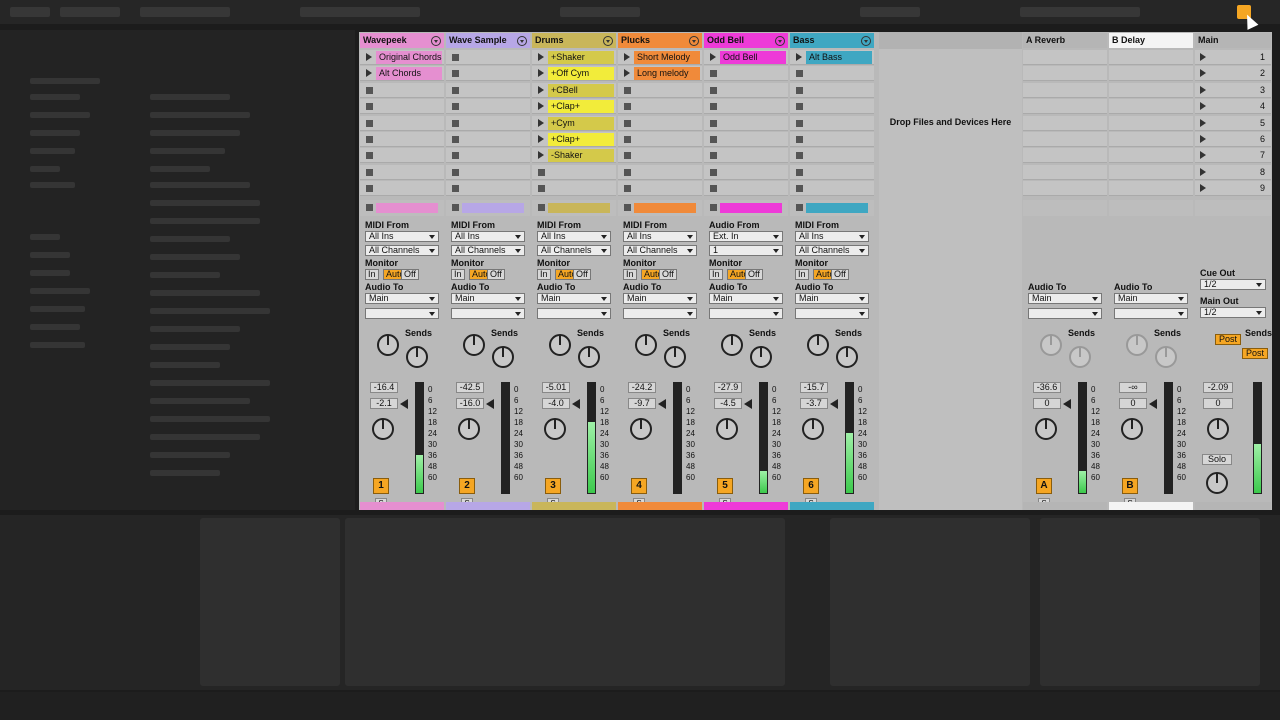  Describe the element at coordinates (1233, 172) in the screenshot. I see `scene-launch: 8` at that location.